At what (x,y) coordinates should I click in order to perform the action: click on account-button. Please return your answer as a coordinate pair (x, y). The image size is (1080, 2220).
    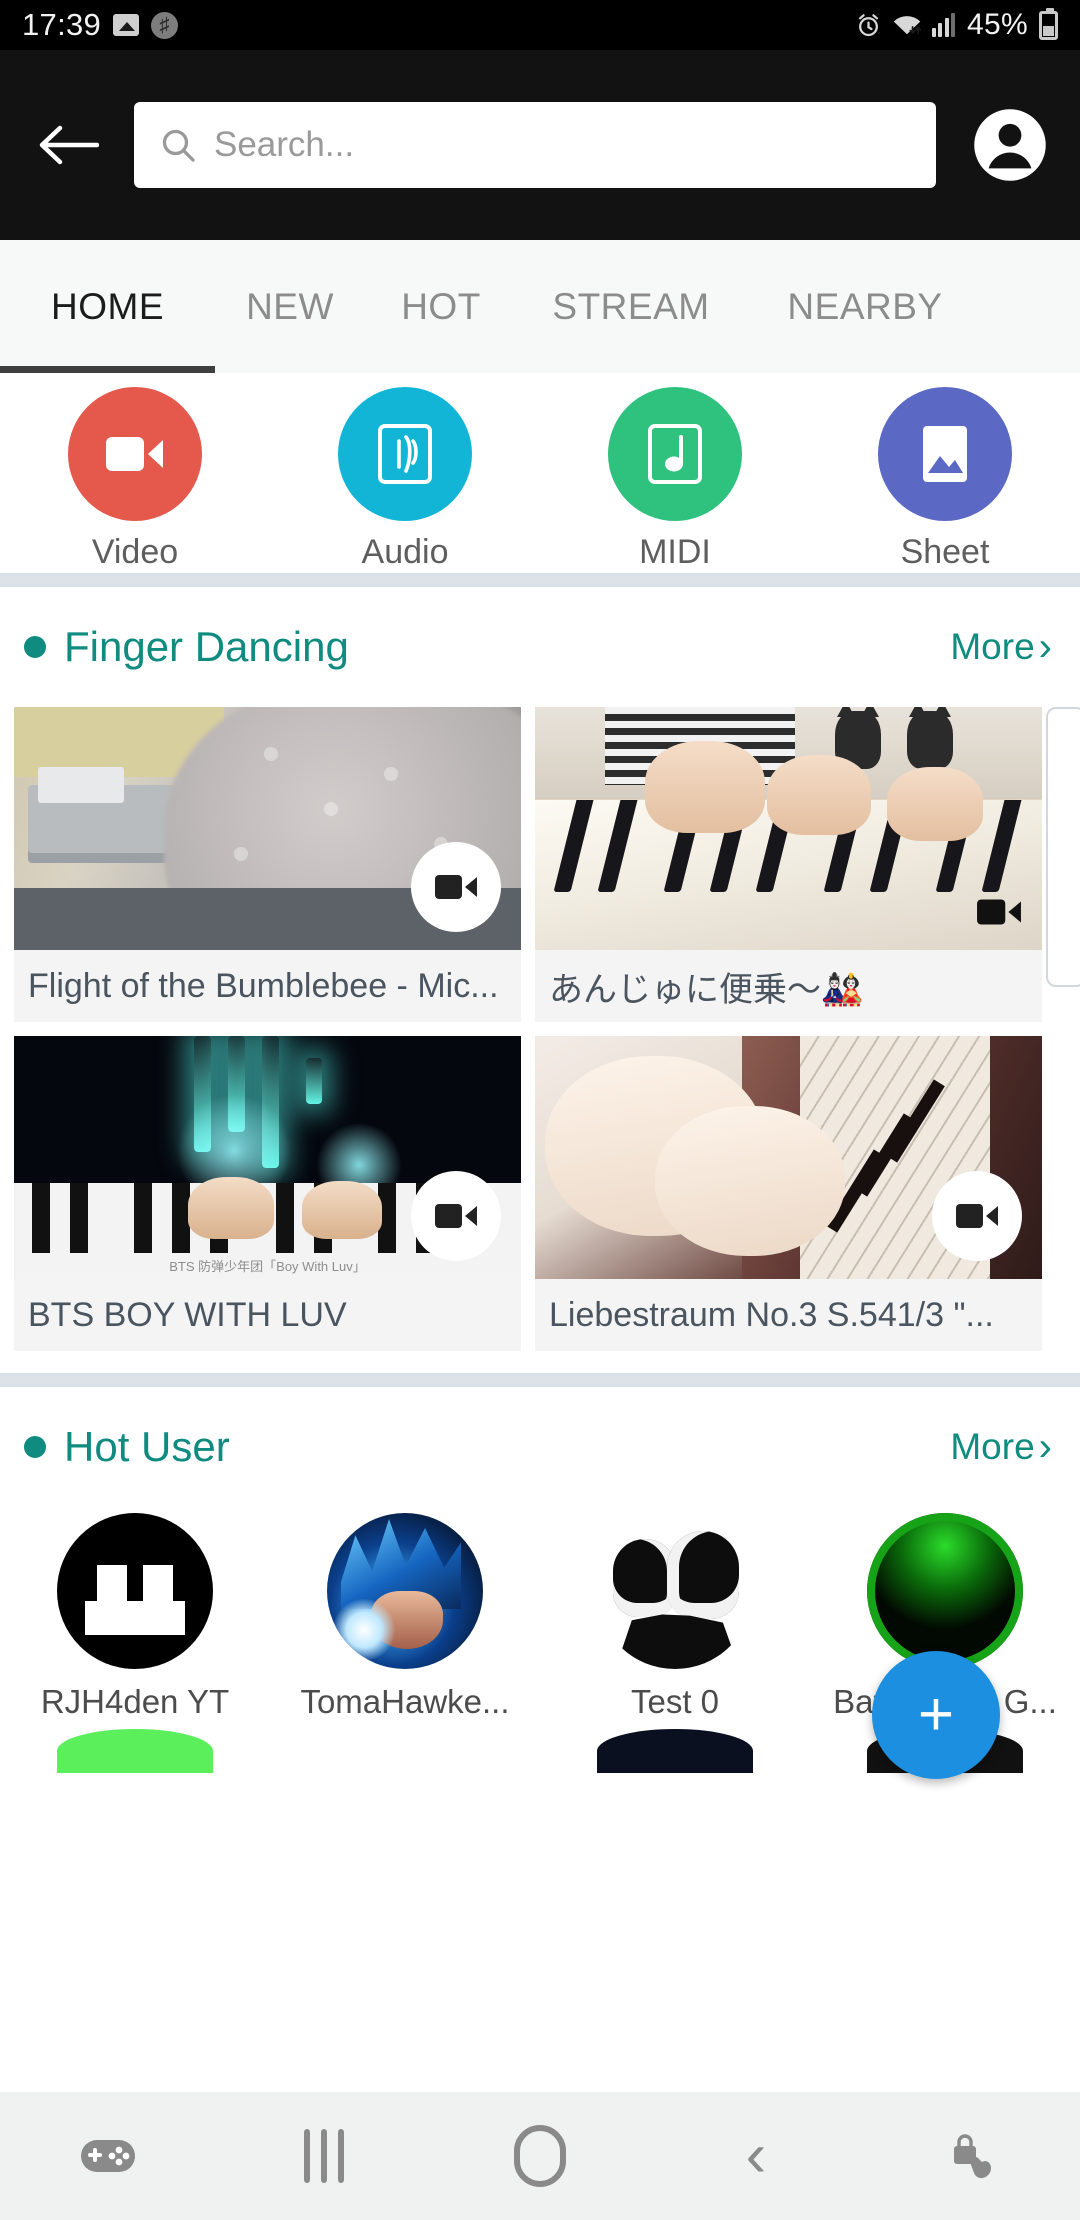
    Looking at the image, I should click on (1010, 145).